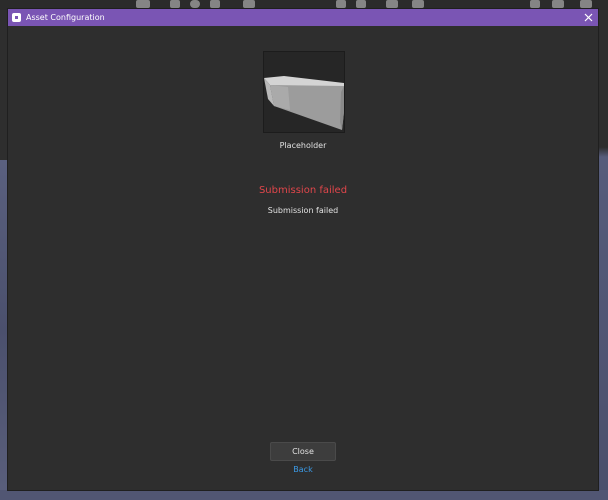 The width and height of the screenshot is (608, 500). What do you see at coordinates (304, 103) in the screenshot?
I see `wedge-part-icon` at bounding box center [304, 103].